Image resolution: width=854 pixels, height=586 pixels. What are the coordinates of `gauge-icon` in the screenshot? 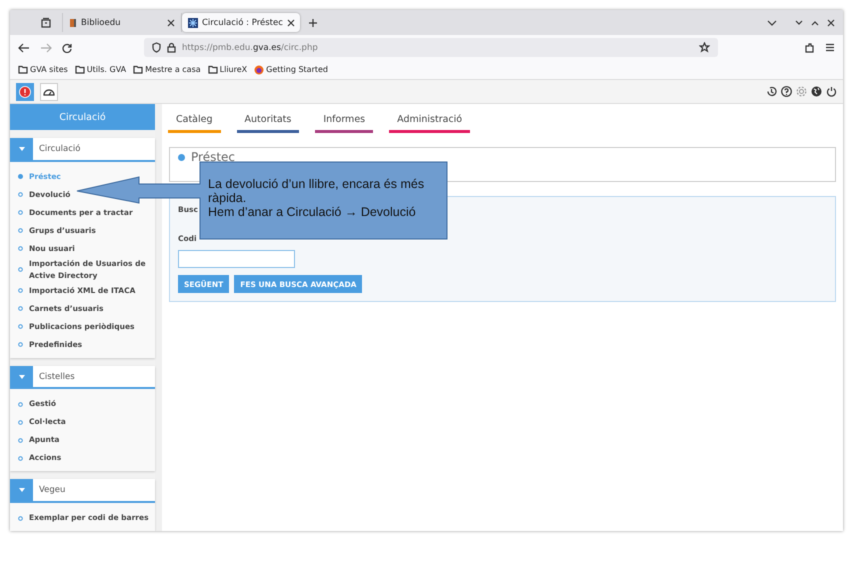 It's located at (49, 91).